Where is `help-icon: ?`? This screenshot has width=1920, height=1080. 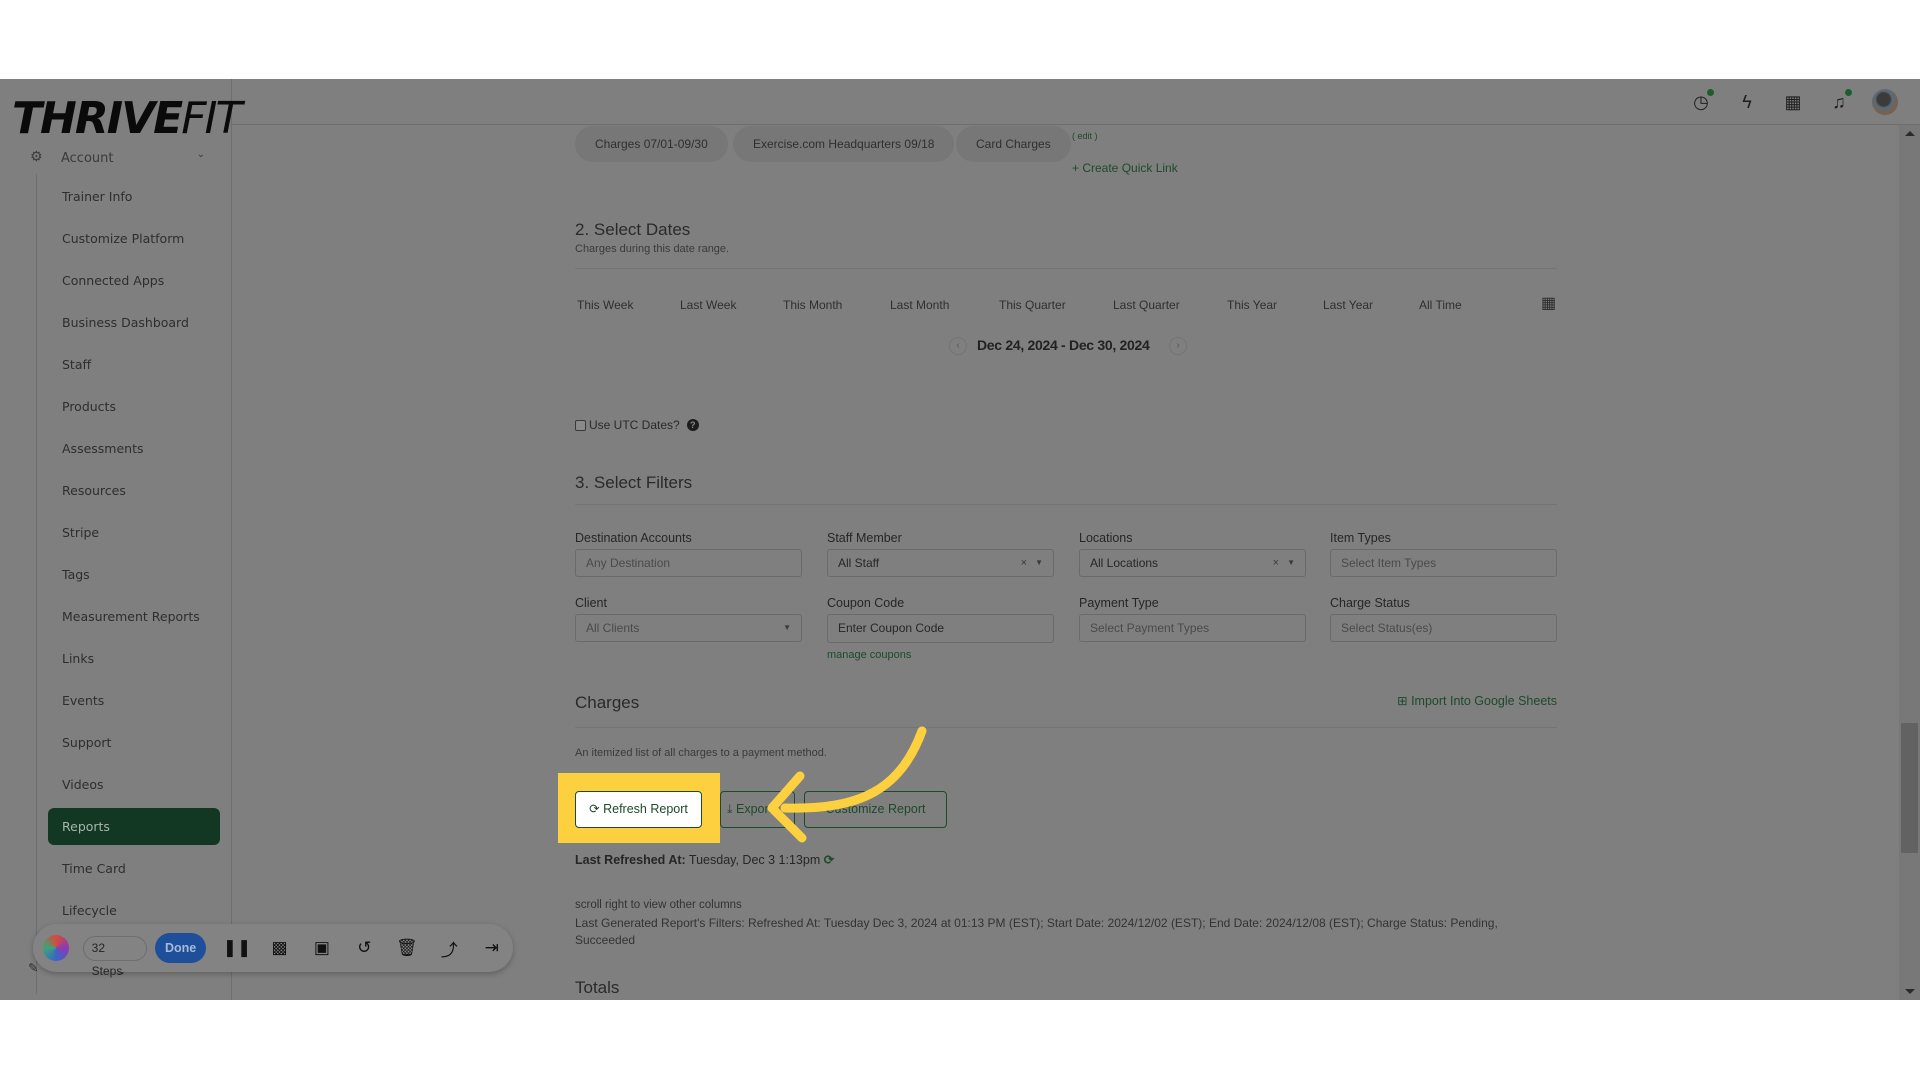
help-icon: ? is located at coordinates (692, 425).